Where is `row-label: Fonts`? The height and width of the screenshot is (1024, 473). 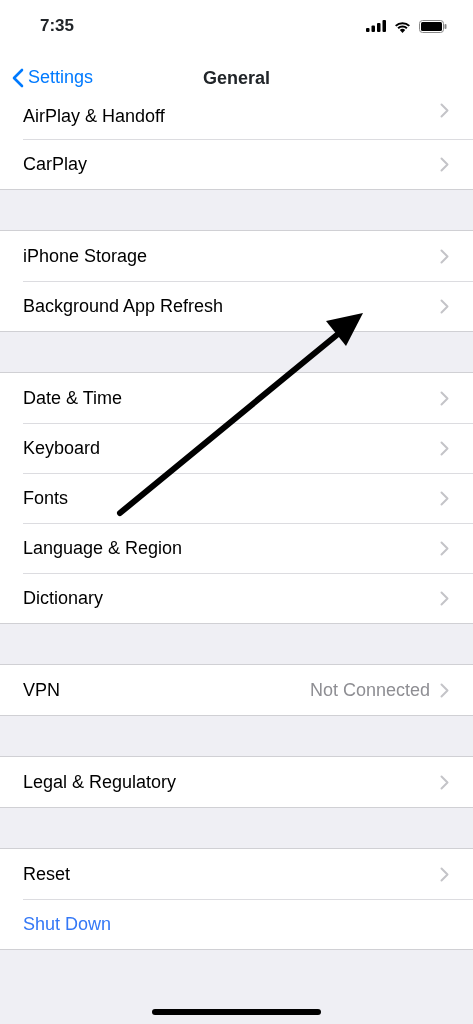
row-label: Fonts is located at coordinates (46, 498).